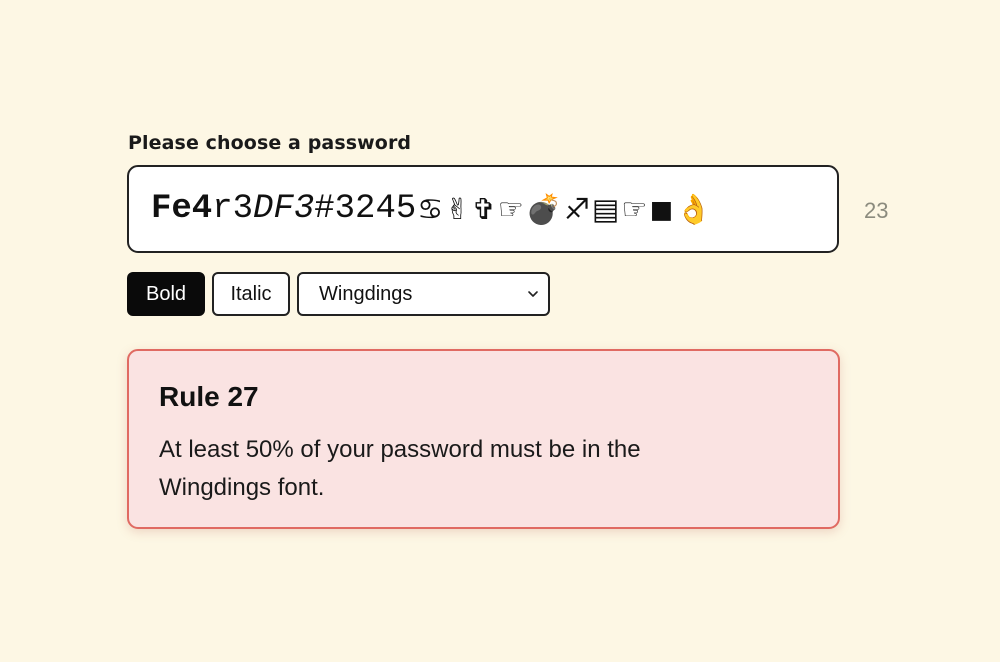 The width and height of the screenshot is (1000, 662). Describe the element at coordinates (270, 143) in the screenshot. I see `password-prompt-label: Please choose a password` at that location.